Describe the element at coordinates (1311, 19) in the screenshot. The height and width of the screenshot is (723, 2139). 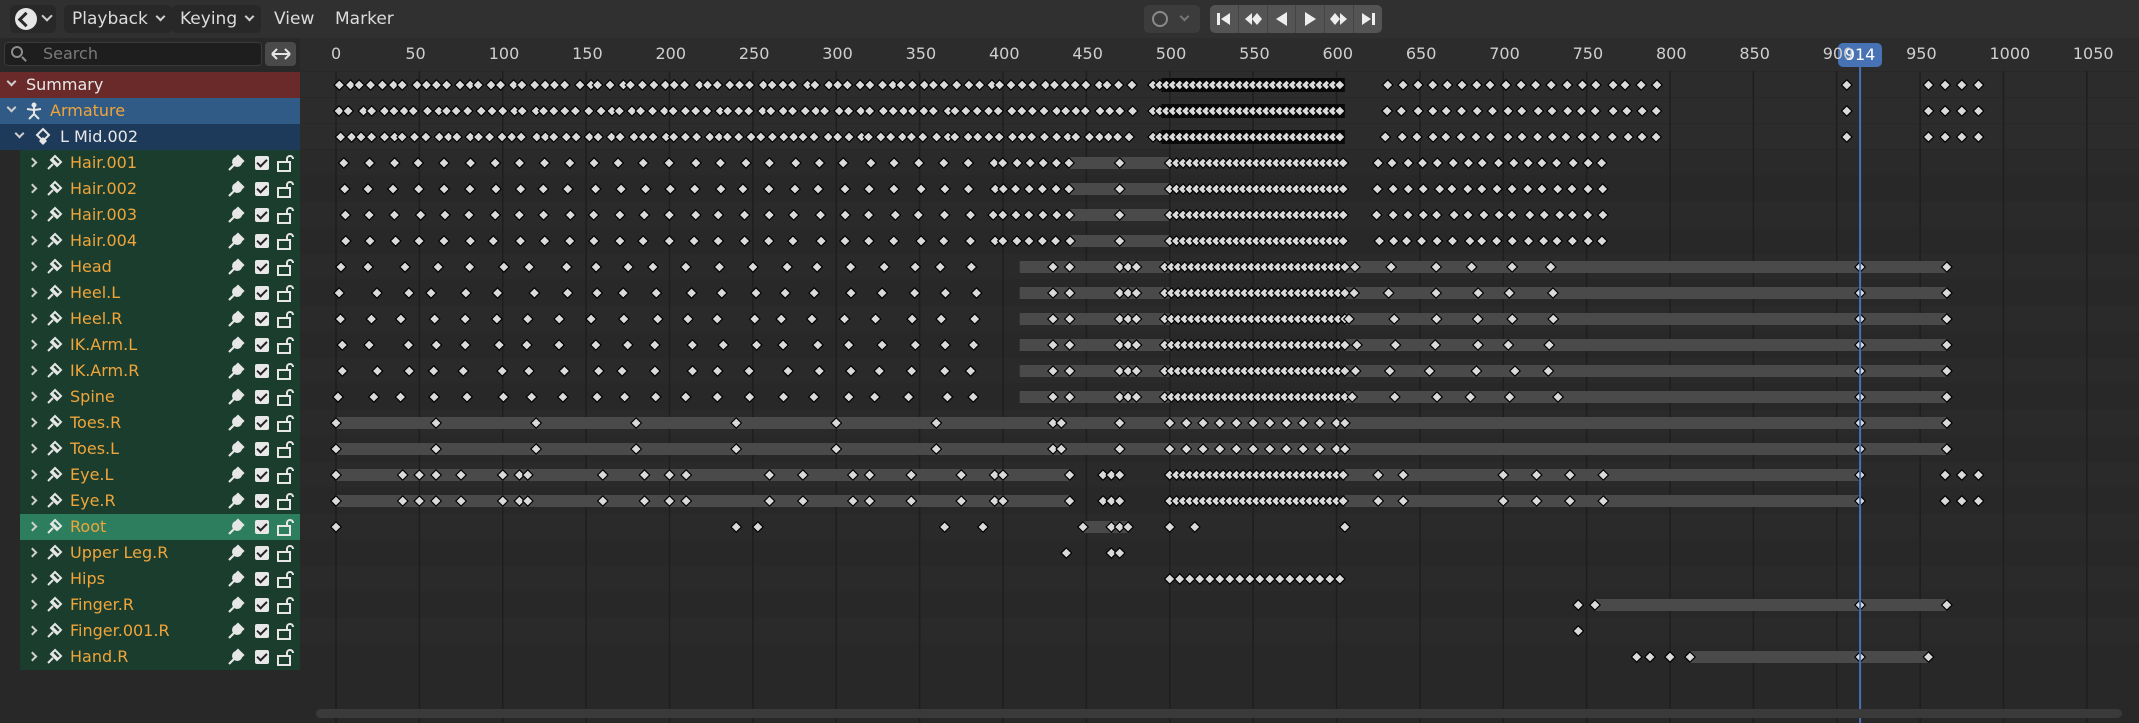
I see `play-button` at that location.